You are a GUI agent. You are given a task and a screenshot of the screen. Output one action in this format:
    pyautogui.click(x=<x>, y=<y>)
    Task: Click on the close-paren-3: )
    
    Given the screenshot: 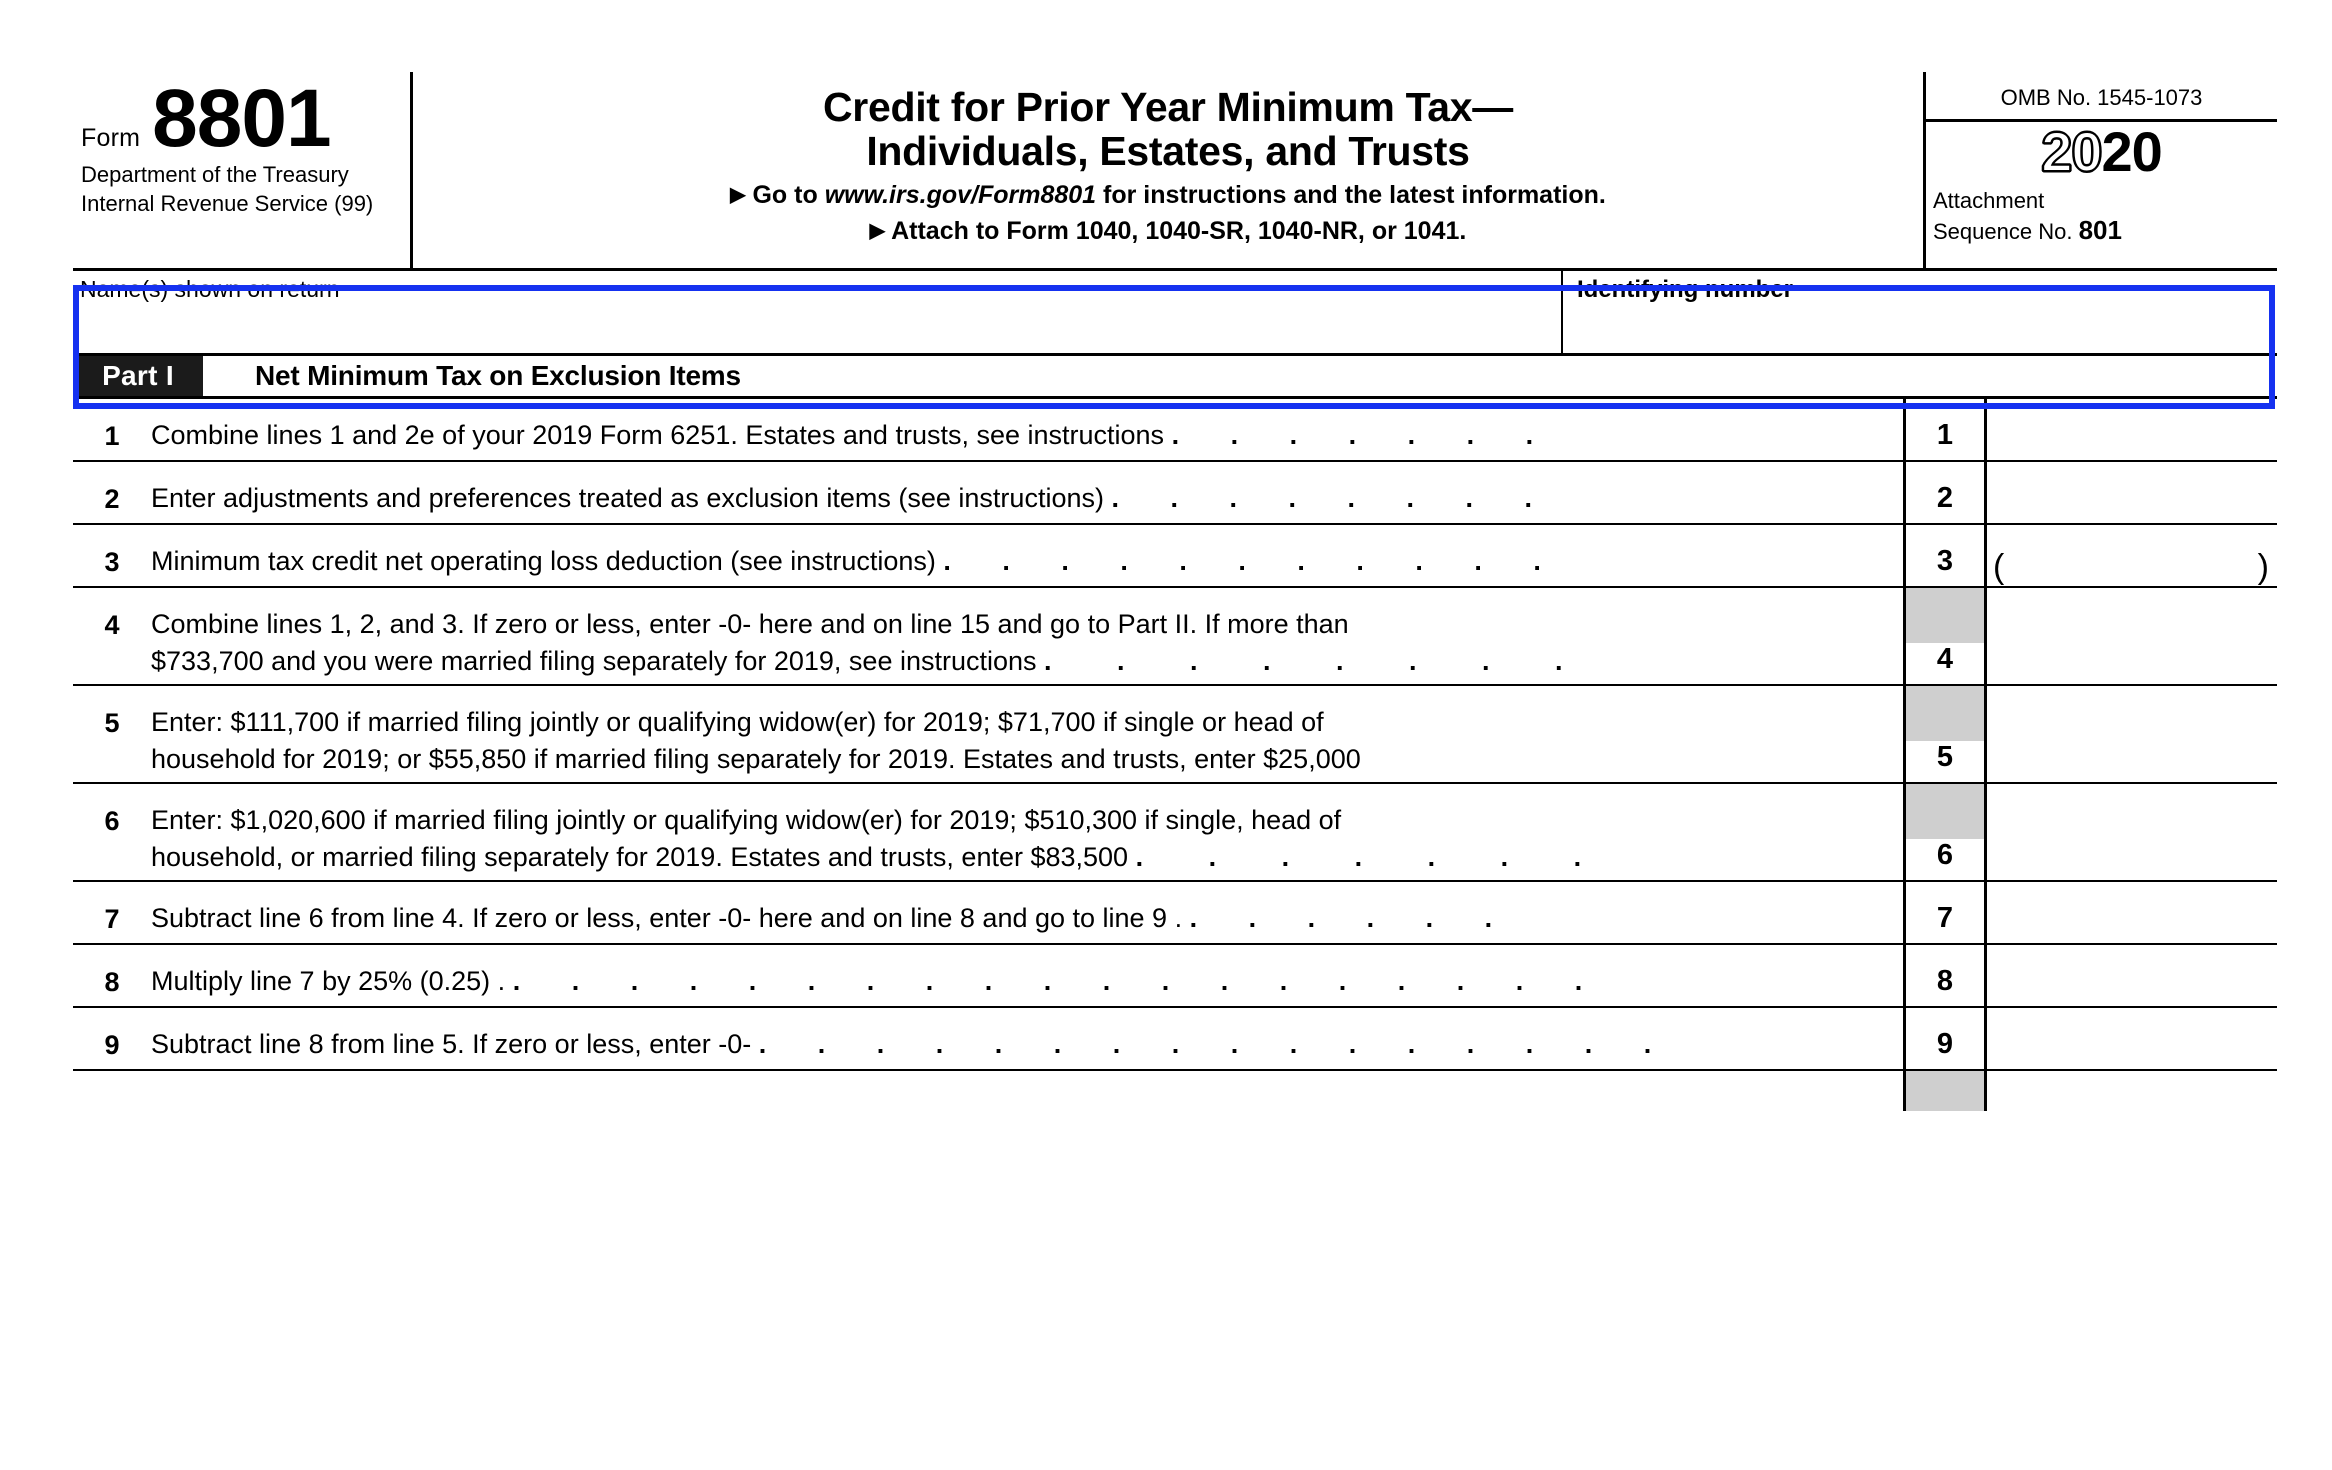 What is the action you would take?
    pyautogui.click(x=2263, y=567)
    